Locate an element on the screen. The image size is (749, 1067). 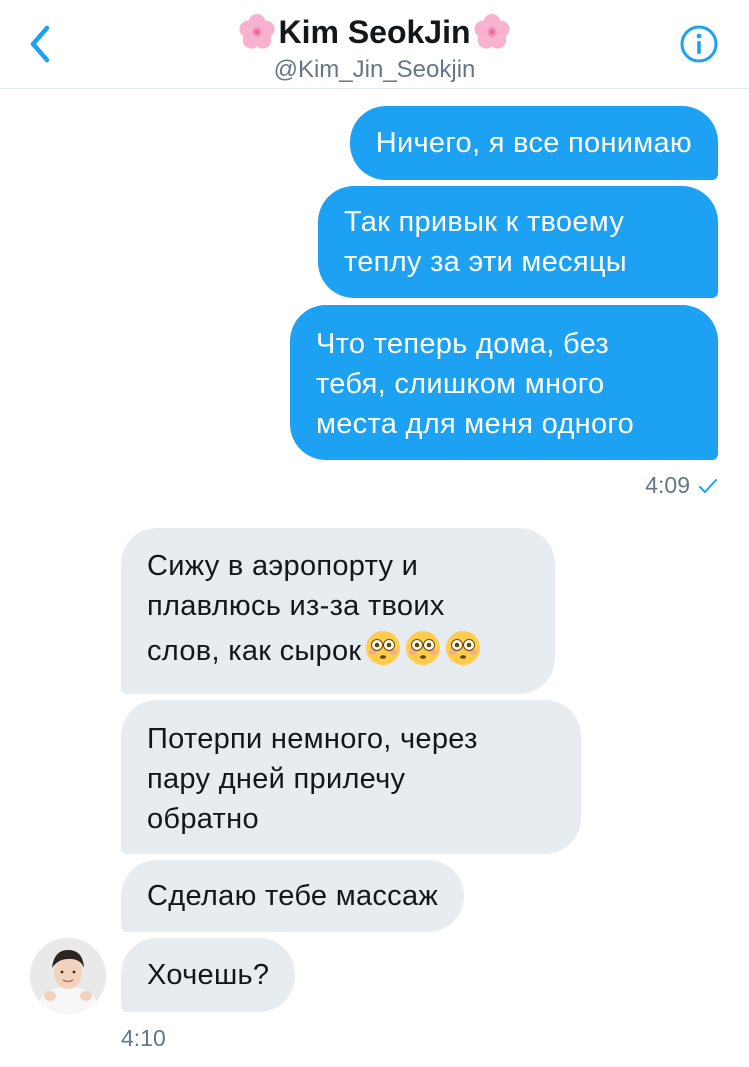
outgoing-message: Так привык к твоему теплу за эти месяцы is located at coordinates (518, 242).